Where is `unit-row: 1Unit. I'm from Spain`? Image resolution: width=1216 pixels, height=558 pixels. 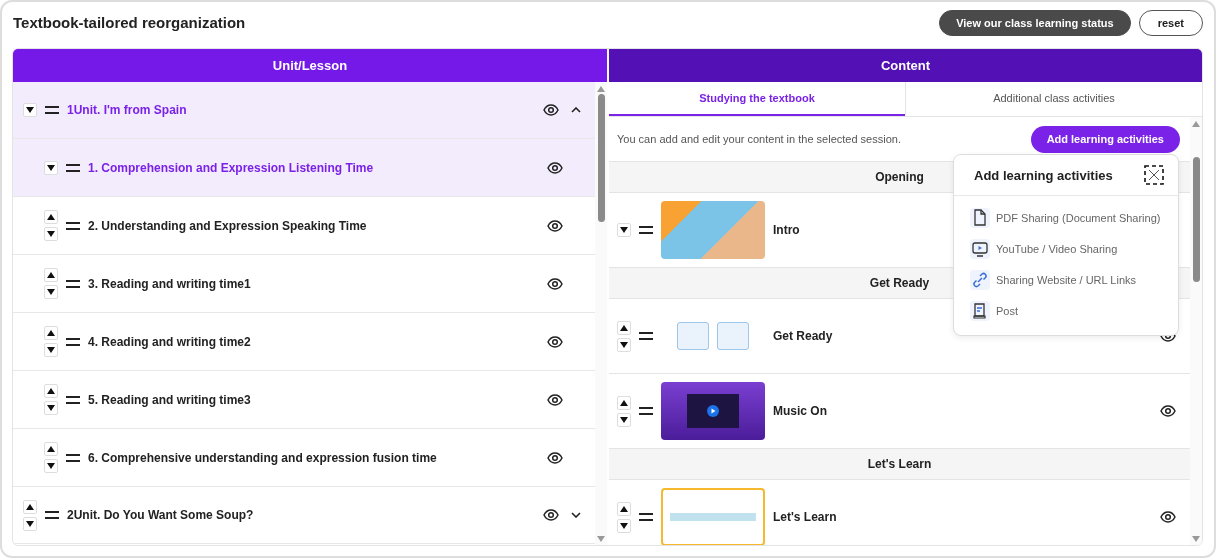 unit-row: 1Unit. I'm from Spain is located at coordinates (304, 110).